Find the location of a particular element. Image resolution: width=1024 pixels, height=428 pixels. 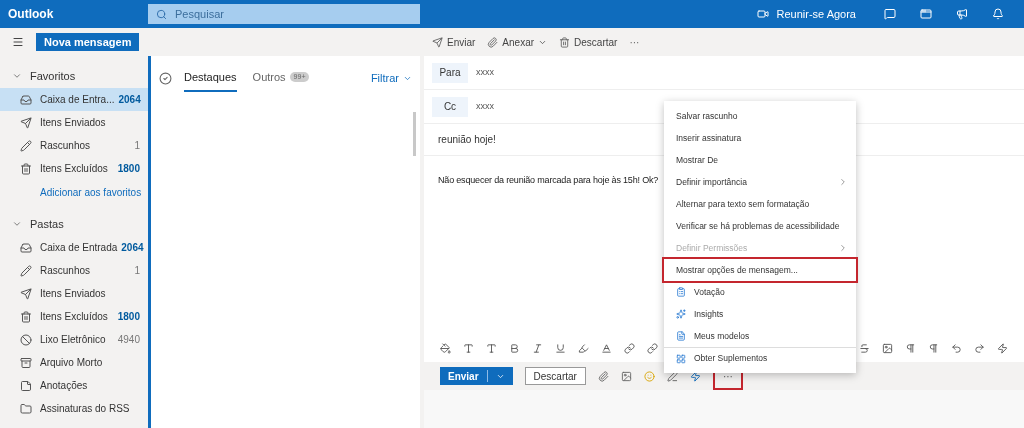

image-icon is located at coordinates (626, 376).